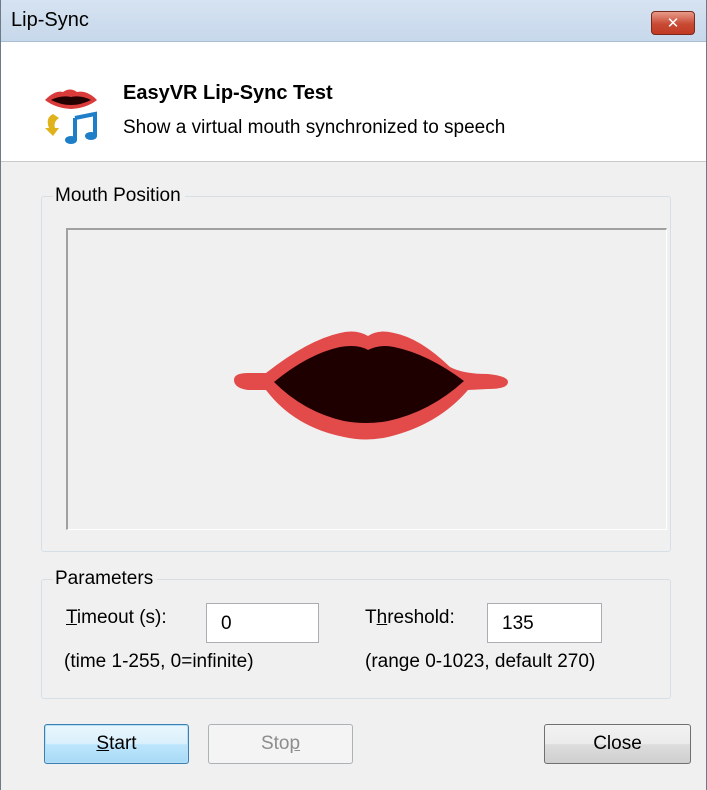 The height and width of the screenshot is (790, 707). What do you see at coordinates (371, 385) in the screenshot?
I see `mouth-graphic` at bounding box center [371, 385].